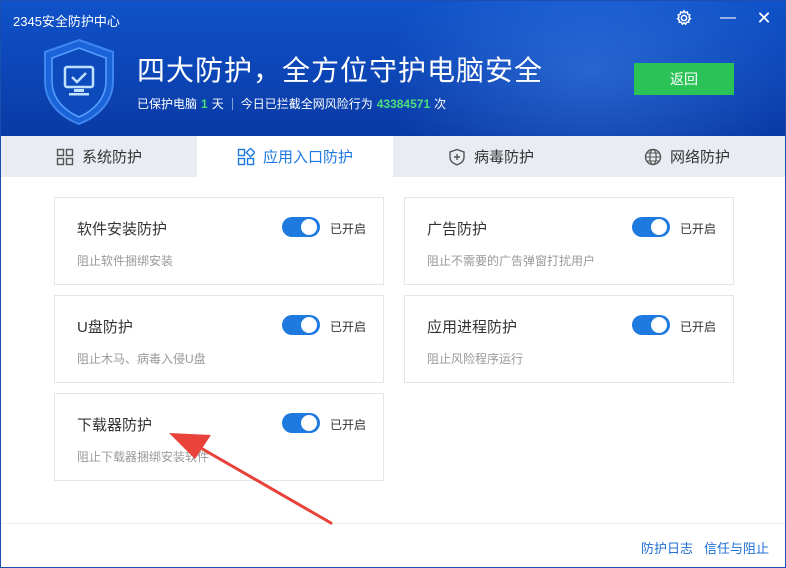 The height and width of the screenshot is (568, 786). I want to click on protected-prefix: 已保护电脑, so click(167, 104).